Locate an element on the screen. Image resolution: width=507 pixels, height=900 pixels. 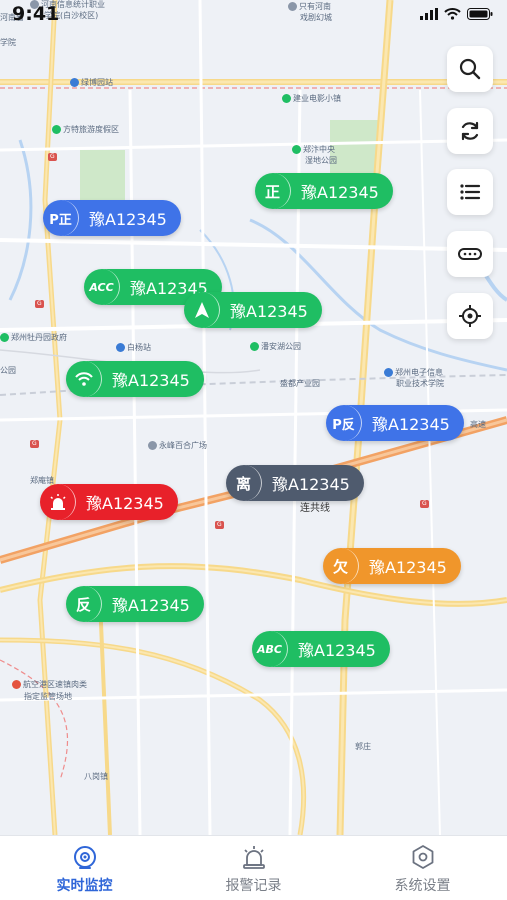
map-label: 绿博园站 is located at coordinates (91, 83).